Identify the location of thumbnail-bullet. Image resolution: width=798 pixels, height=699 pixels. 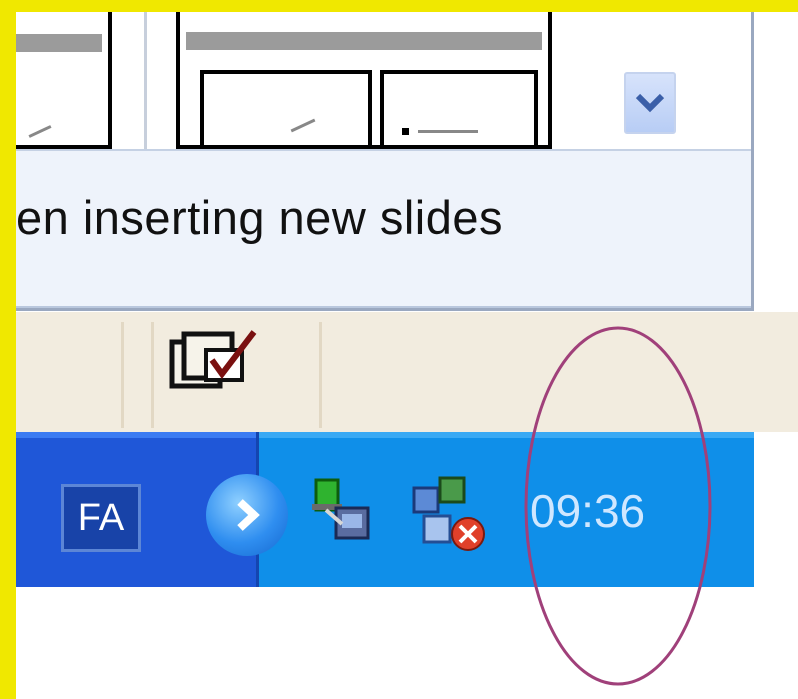
(405, 131).